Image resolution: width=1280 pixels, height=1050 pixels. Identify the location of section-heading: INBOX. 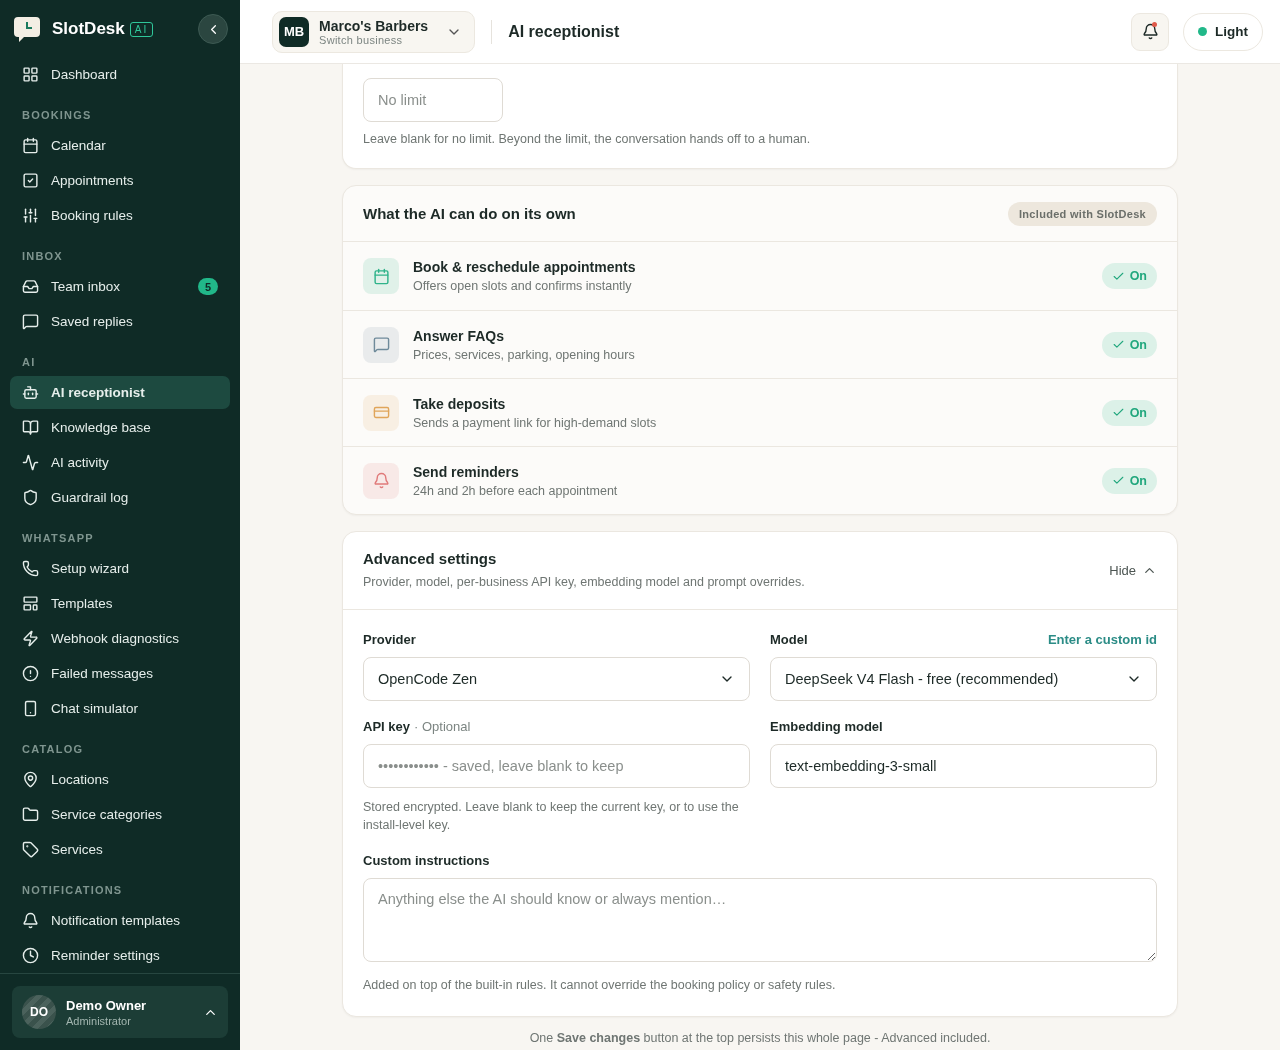
(42, 256).